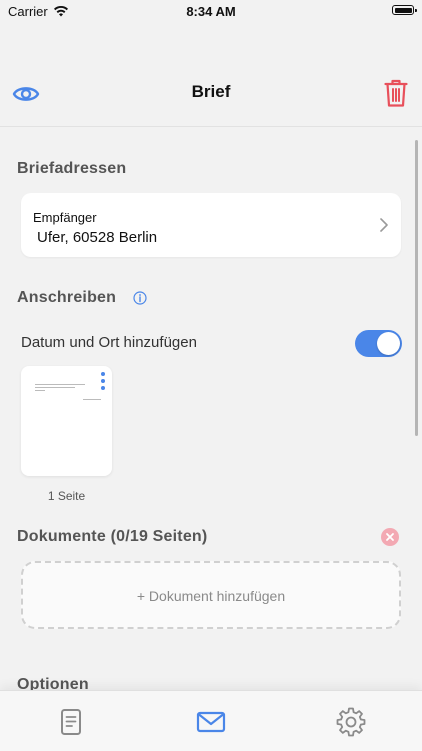 Image resolution: width=422 pixels, height=751 pixels. I want to click on info-icon, so click(140, 298).